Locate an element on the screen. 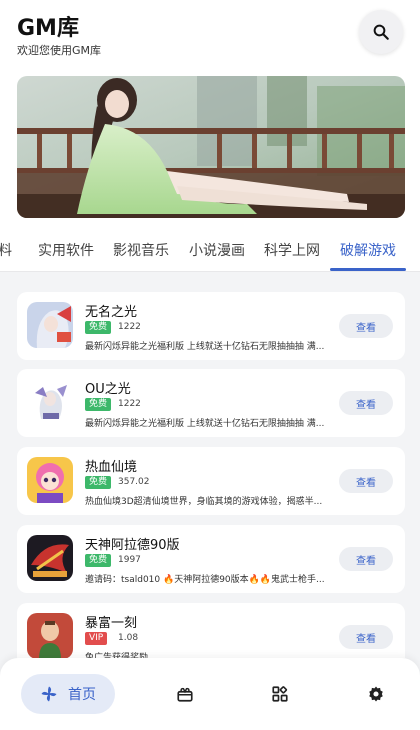 The width and height of the screenshot is (420, 730). list-item: 暴富一刻 VIP 1.08 免广告获得奖励 查看 is located at coordinates (211, 630).